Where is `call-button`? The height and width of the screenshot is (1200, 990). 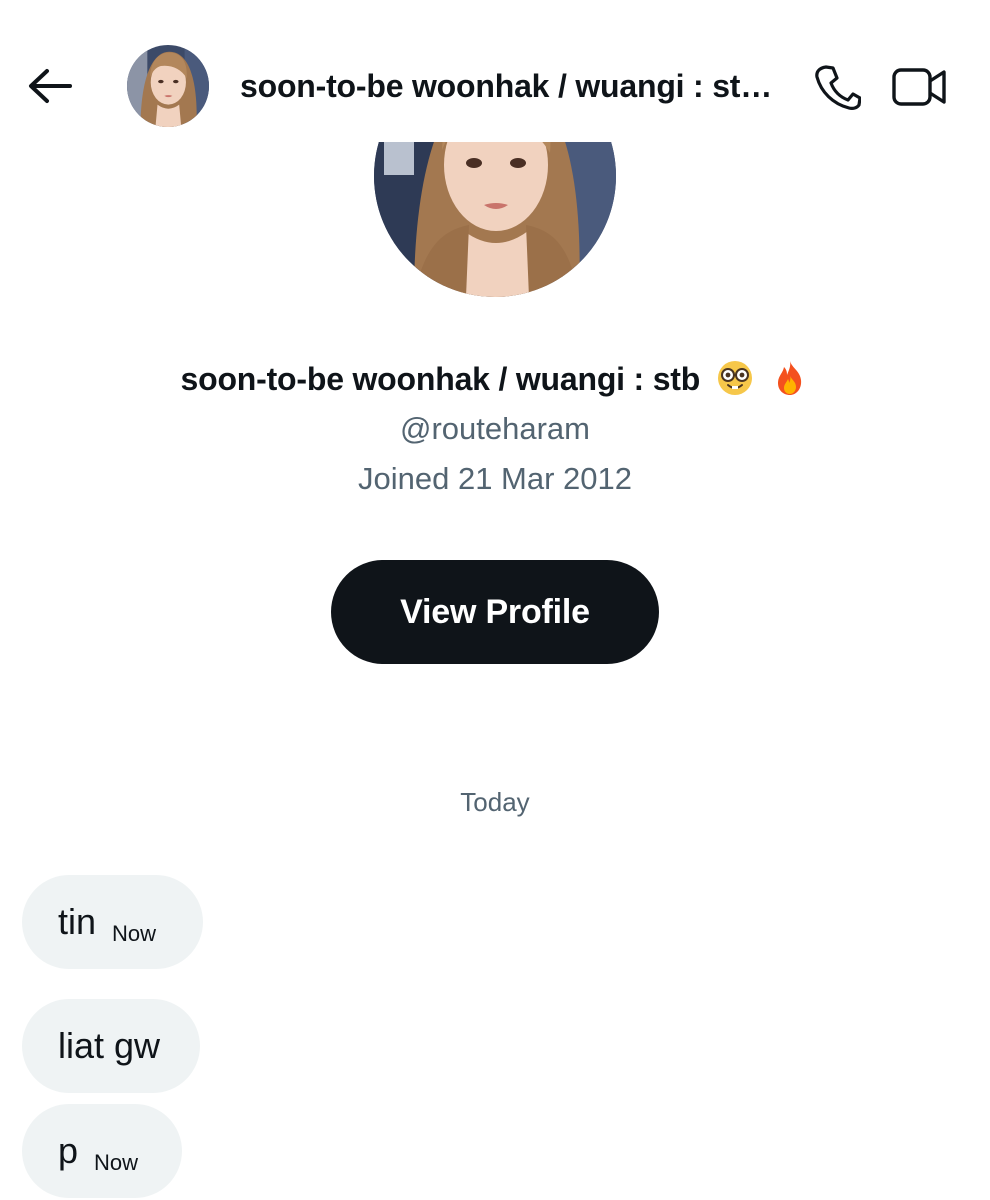
call-button is located at coordinates (837, 87).